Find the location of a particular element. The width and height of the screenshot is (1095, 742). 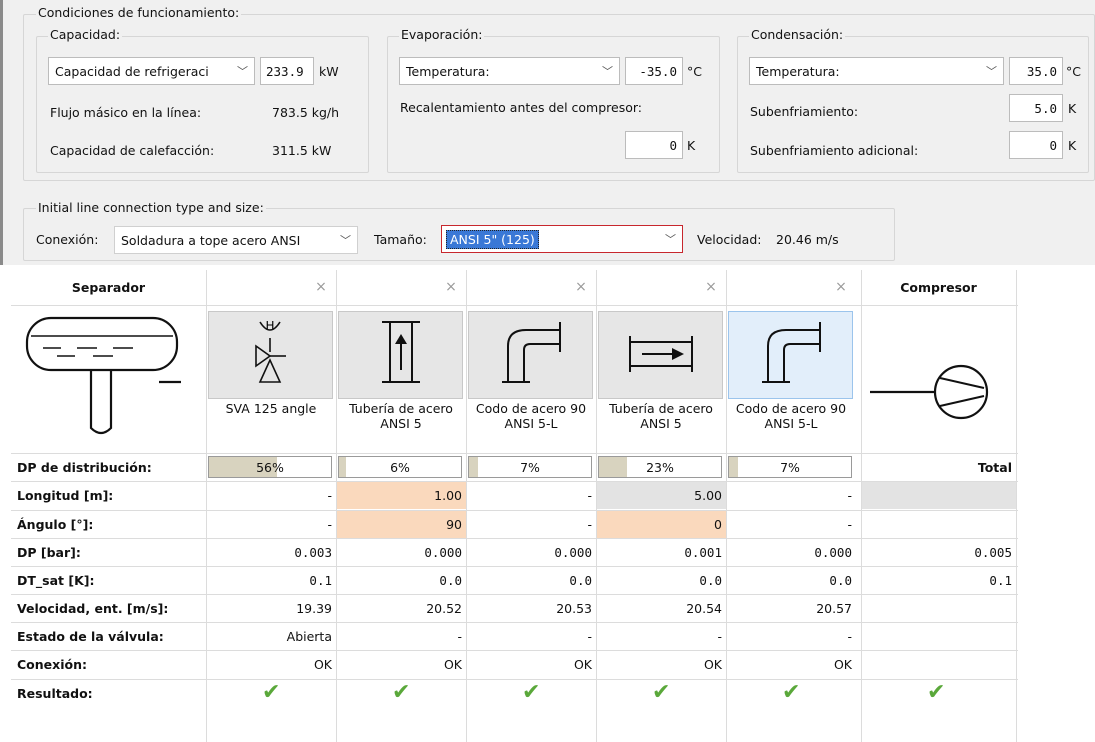

row-label-valve: Estado de la válvula: is located at coordinates (90, 636).